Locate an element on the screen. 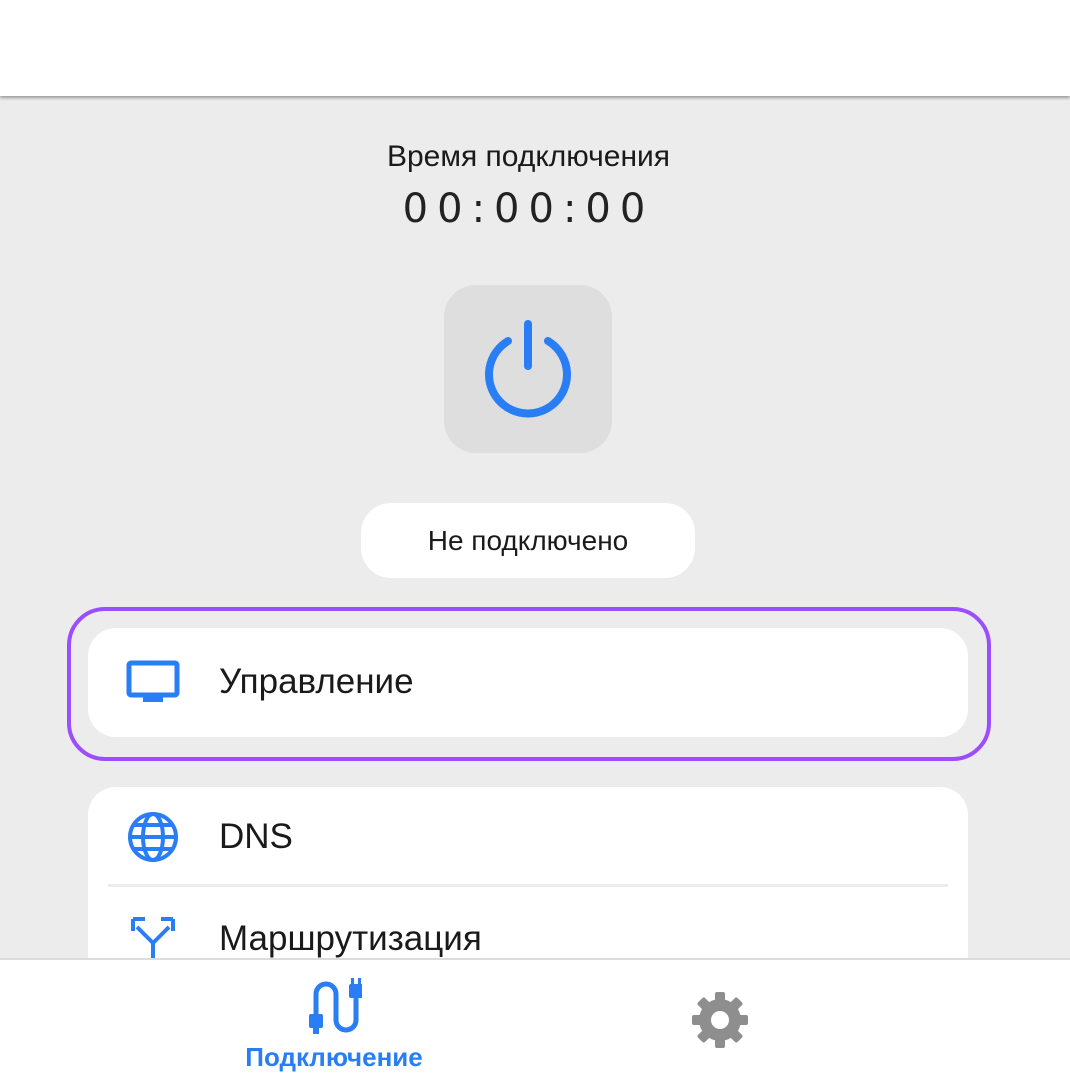 The width and height of the screenshot is (1070, 1080). tab-settings is located at coordinates (720, 1020).